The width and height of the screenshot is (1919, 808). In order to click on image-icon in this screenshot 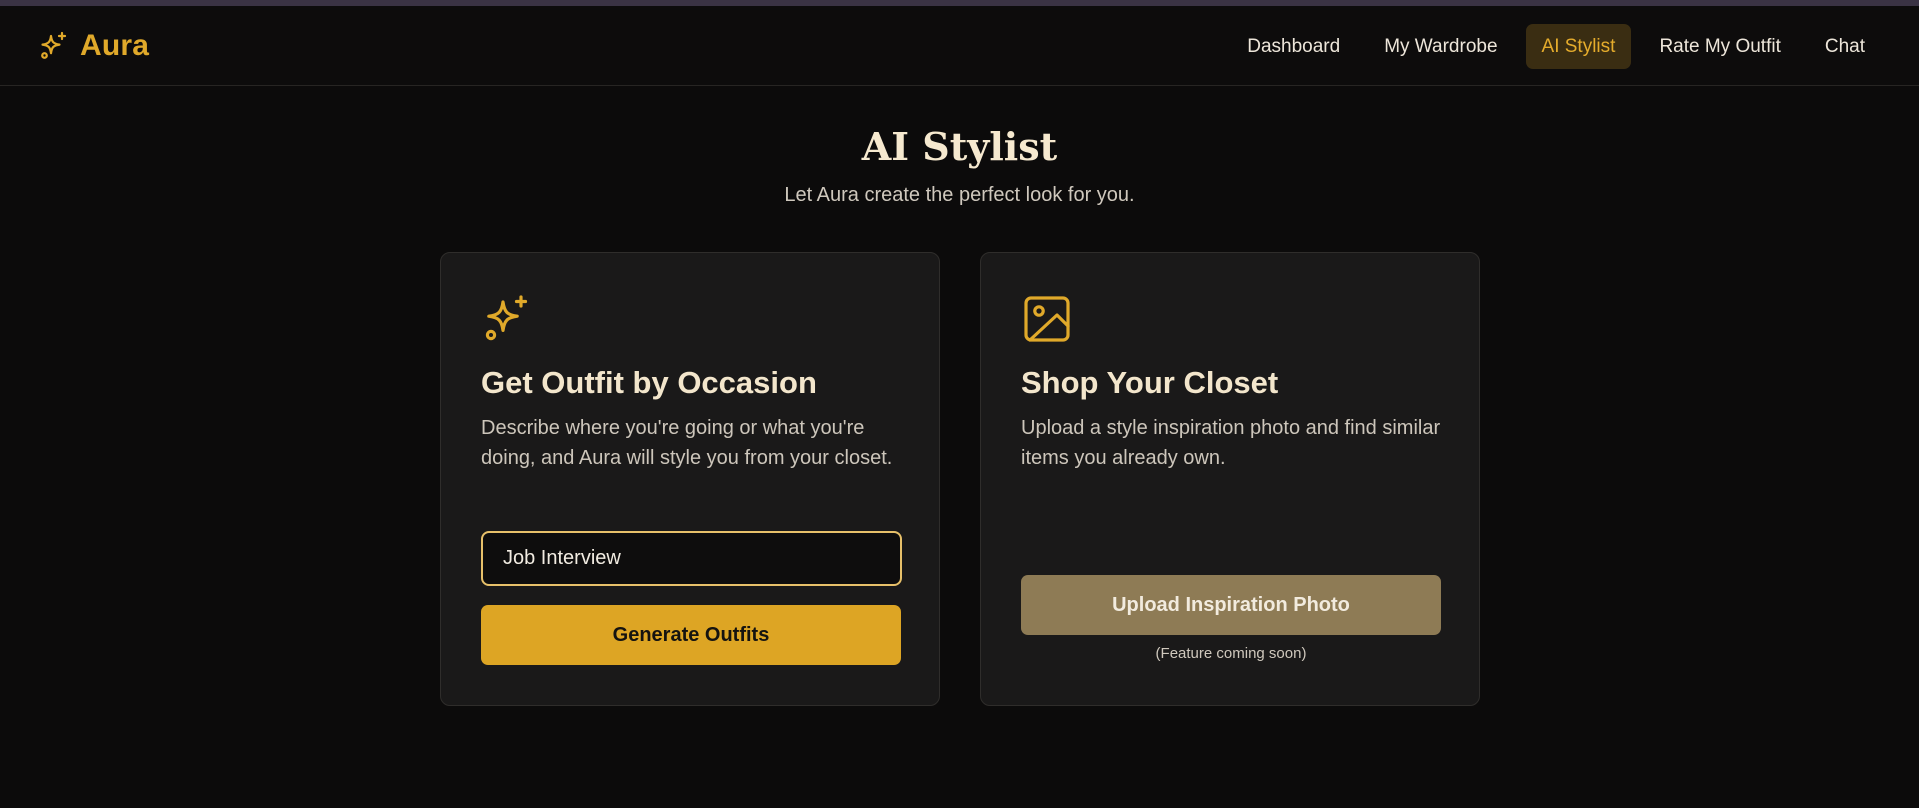, I will do `click(1047, 319)`.